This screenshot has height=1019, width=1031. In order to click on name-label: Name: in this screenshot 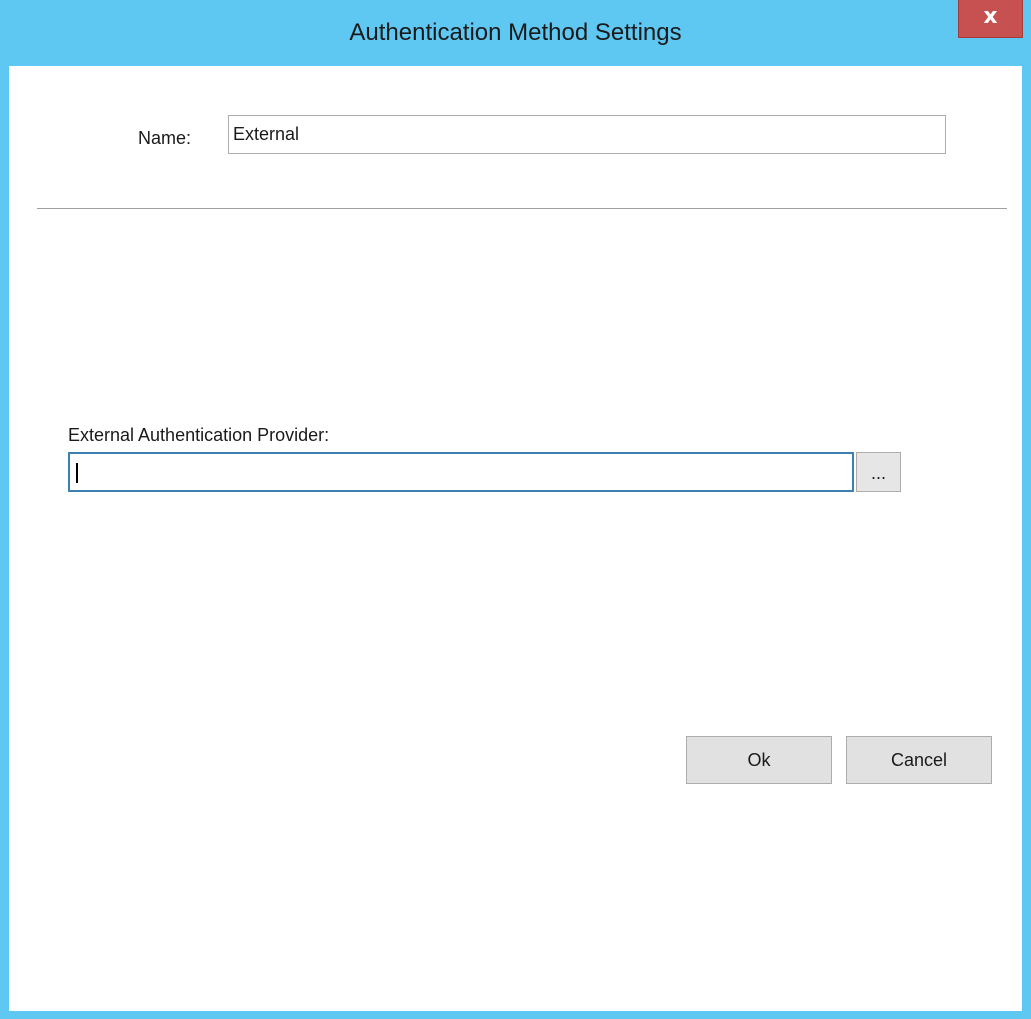, I will do `click(165, 138)`.